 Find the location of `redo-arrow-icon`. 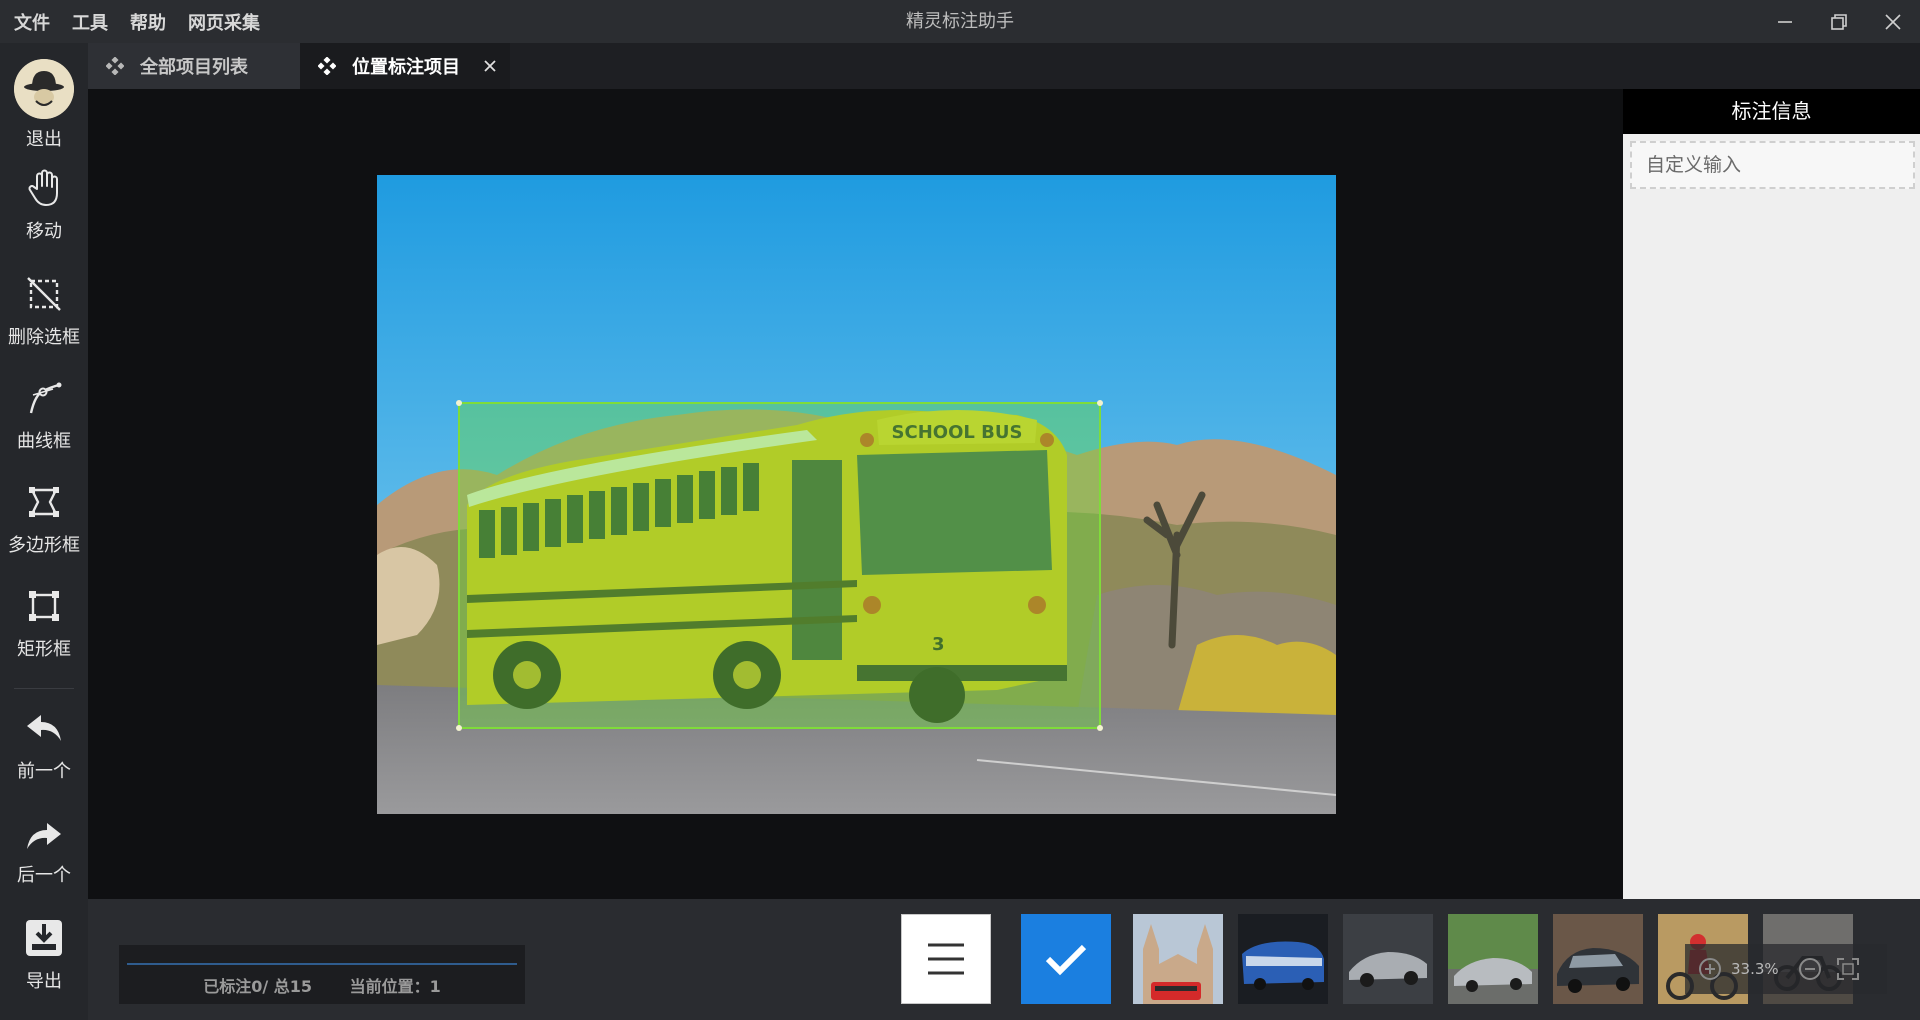

redo-arrow-icon is located at coordinates (44, 832).